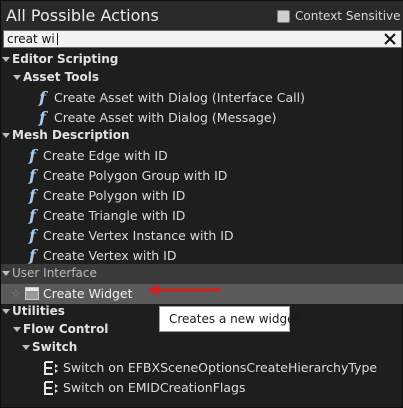 The image size is (403, 408). Describe the element at coordinates (165, 117) in the screenshot. I see `action-label: Create Asset with Dialog (Message)` at that location.